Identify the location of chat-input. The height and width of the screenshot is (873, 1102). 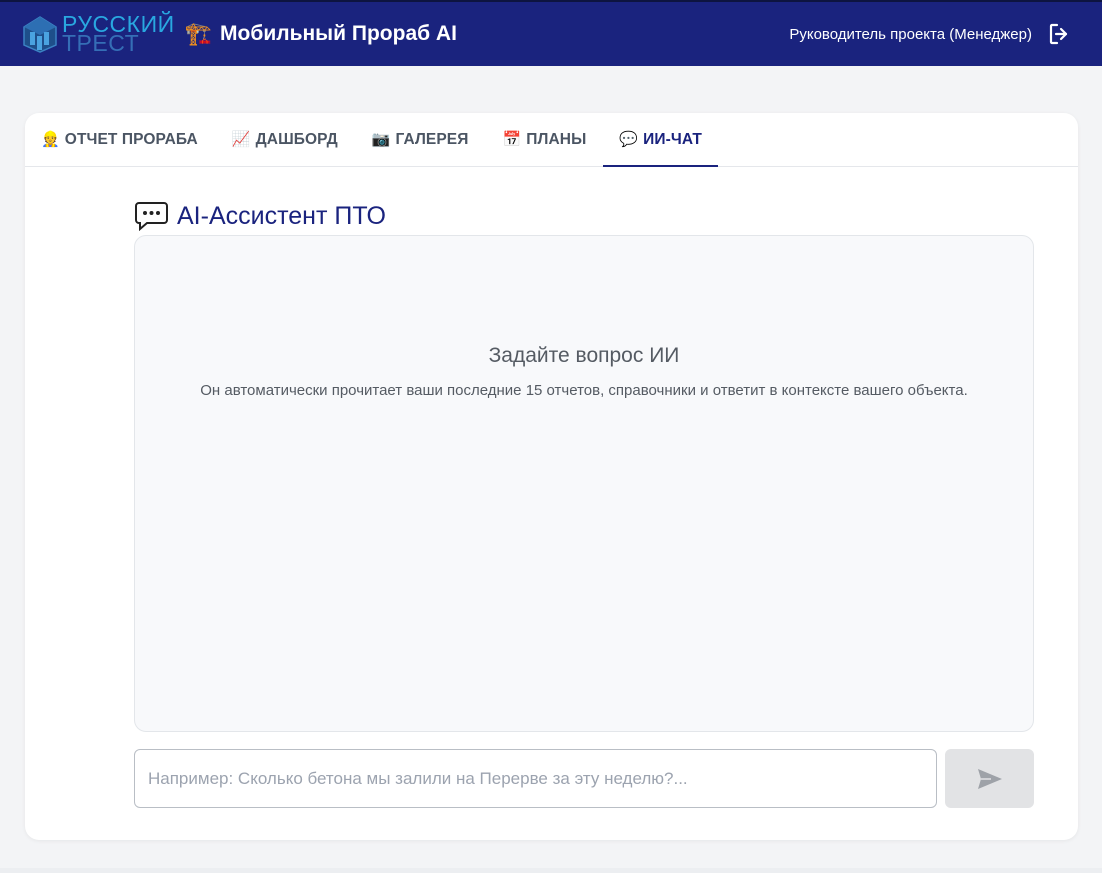
(535, 778).